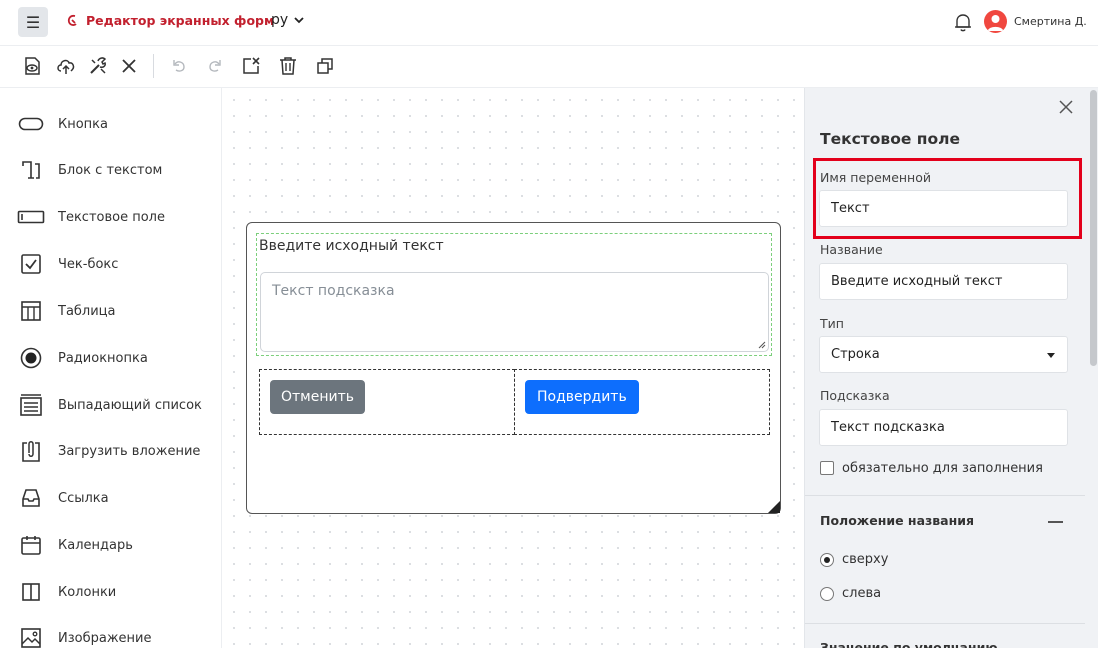 This screenshot has width=1098, height=648. I want to click on hint-label: Подсказка, so click(855, 395).